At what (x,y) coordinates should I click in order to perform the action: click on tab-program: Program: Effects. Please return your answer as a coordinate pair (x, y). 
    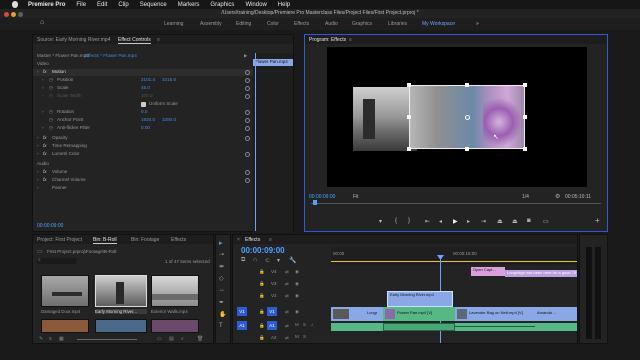
    Looking at the image, I should click on (327, 40).